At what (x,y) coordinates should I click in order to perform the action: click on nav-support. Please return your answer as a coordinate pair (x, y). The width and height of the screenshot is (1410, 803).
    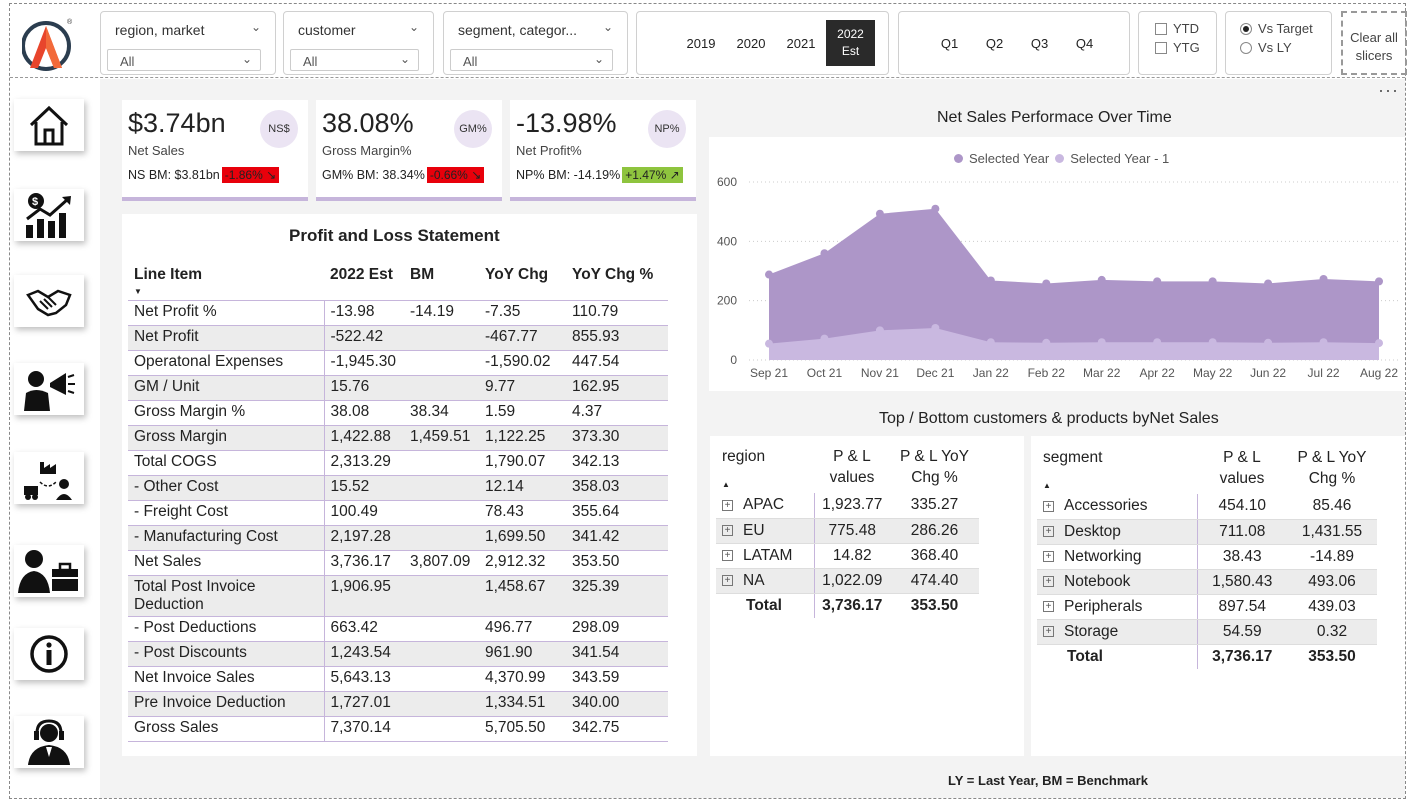
    Looking at the image, I should click on (49, 742).